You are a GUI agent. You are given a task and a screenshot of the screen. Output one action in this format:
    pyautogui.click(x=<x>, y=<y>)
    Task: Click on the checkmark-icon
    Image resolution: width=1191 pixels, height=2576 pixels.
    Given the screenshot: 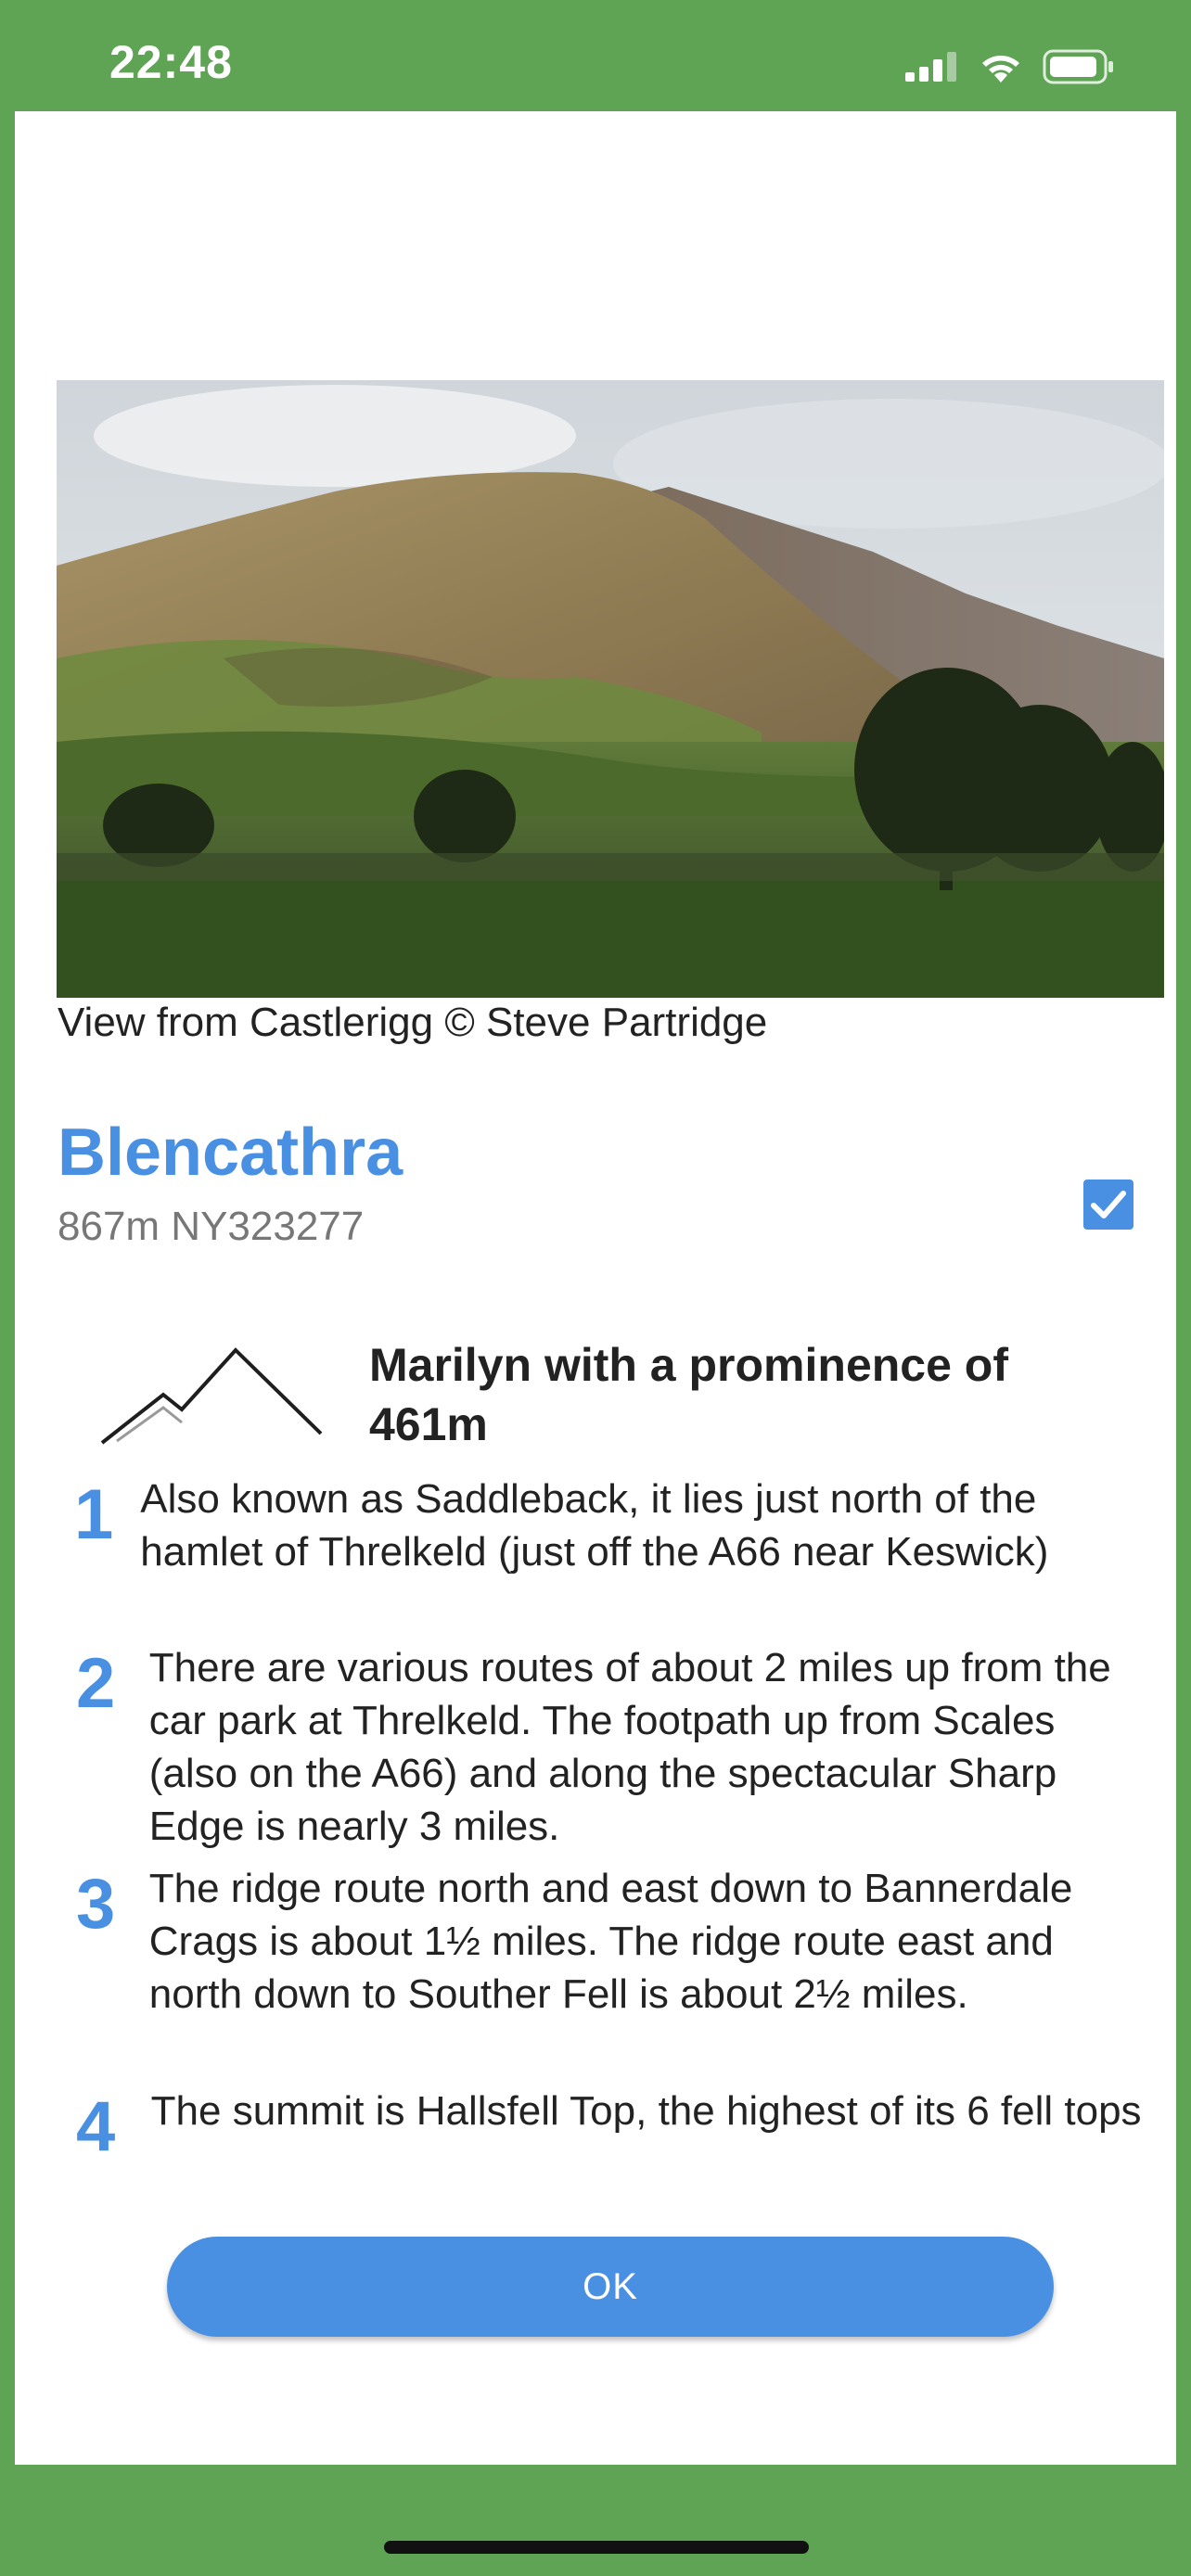 What is the action you would take?
    pyautogui.click(x=1108, y=1204)
    